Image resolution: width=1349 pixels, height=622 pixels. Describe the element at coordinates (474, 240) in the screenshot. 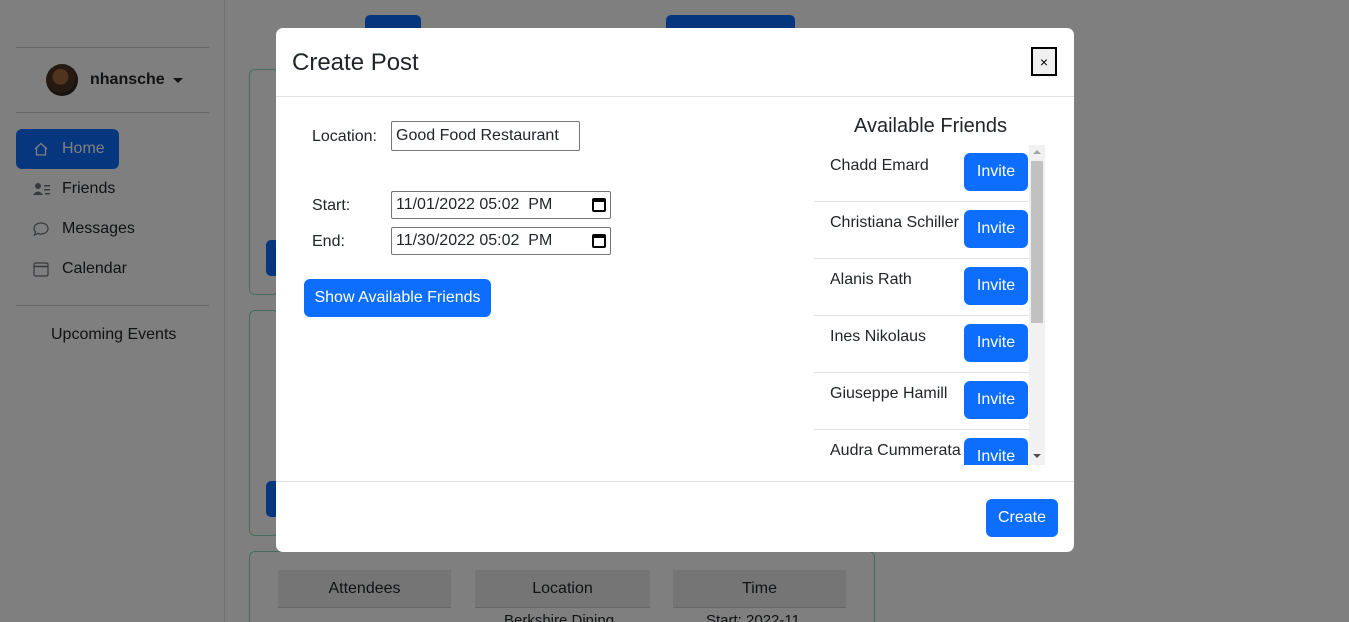

I see `end-datetime-value: 11/30/2022 05:02 PM` at that location.